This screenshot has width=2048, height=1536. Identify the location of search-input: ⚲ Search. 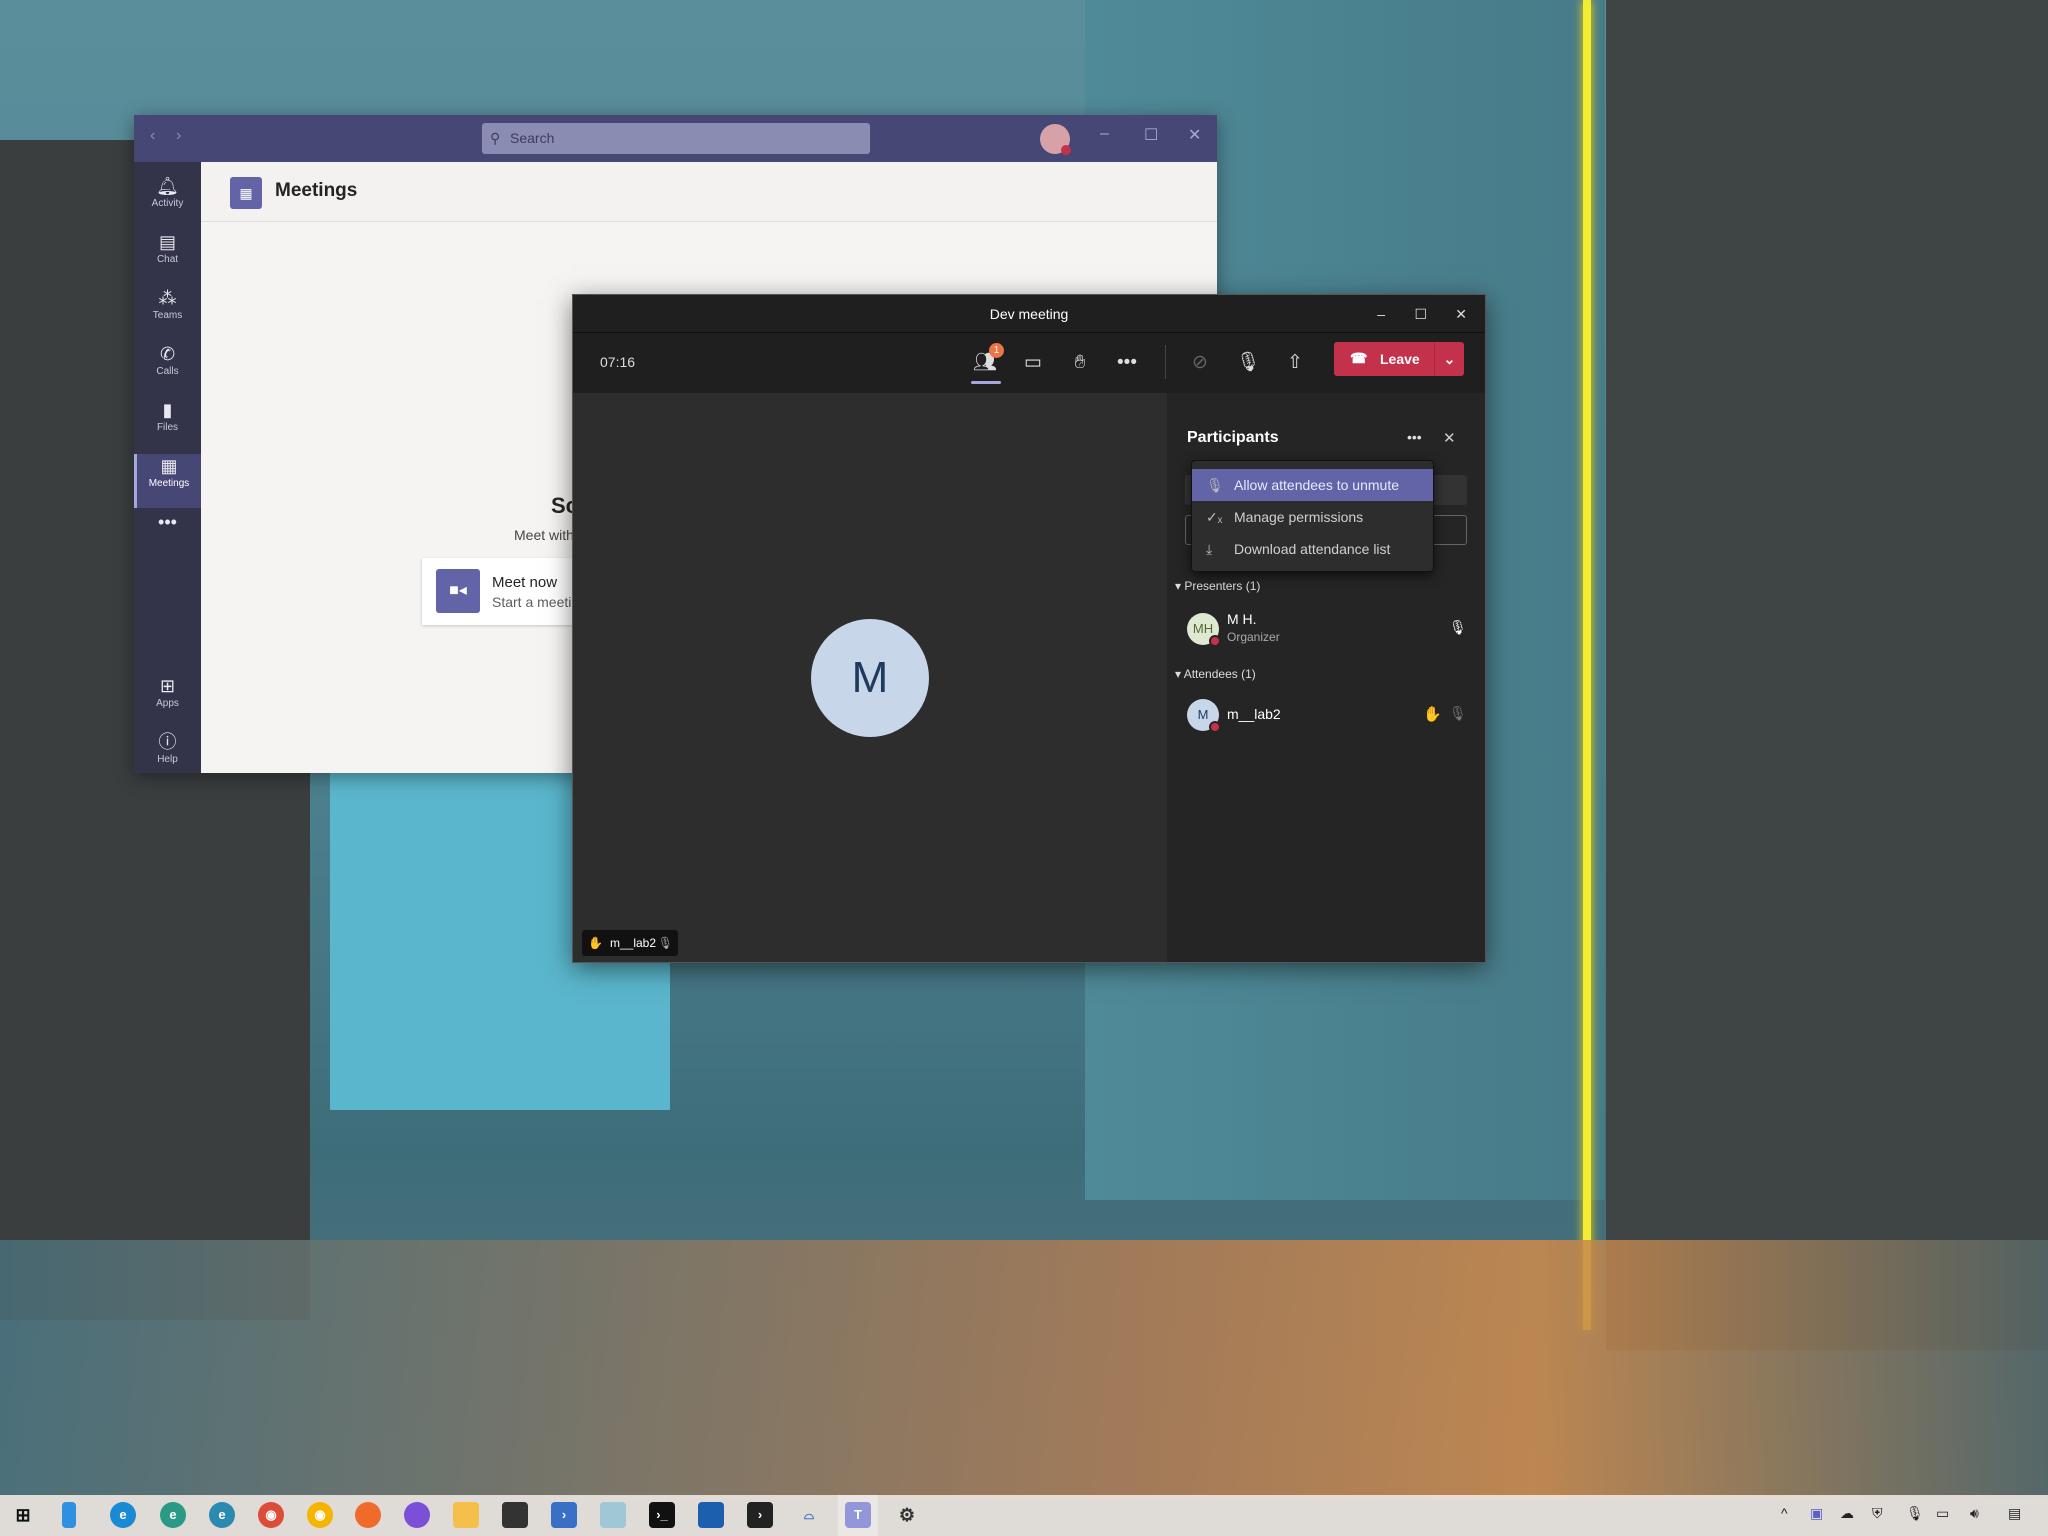
(676, 138).